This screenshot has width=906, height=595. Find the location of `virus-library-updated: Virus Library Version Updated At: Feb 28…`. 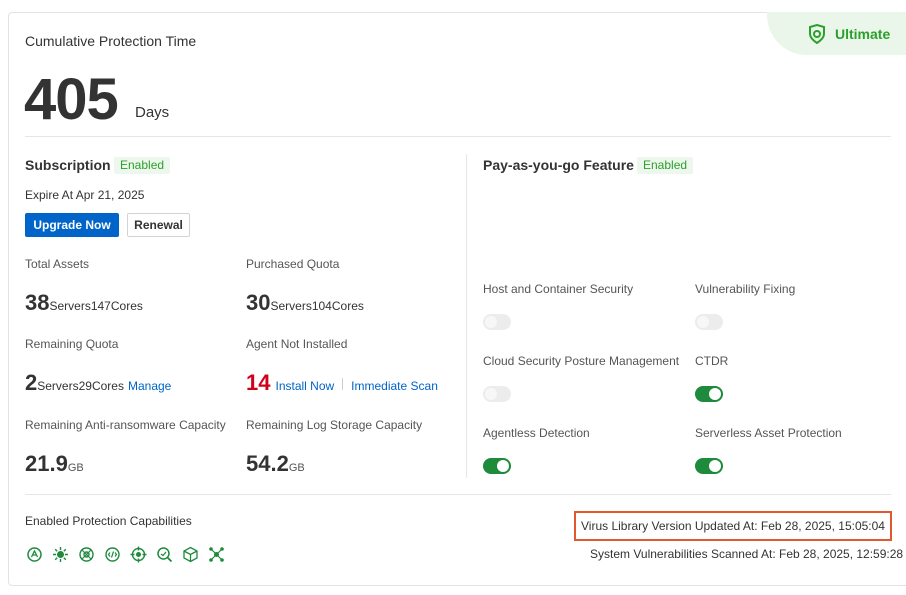

virus-library-updated: Virus Library Version Updated At: Feb 28… is located at coordinates (733, 526).